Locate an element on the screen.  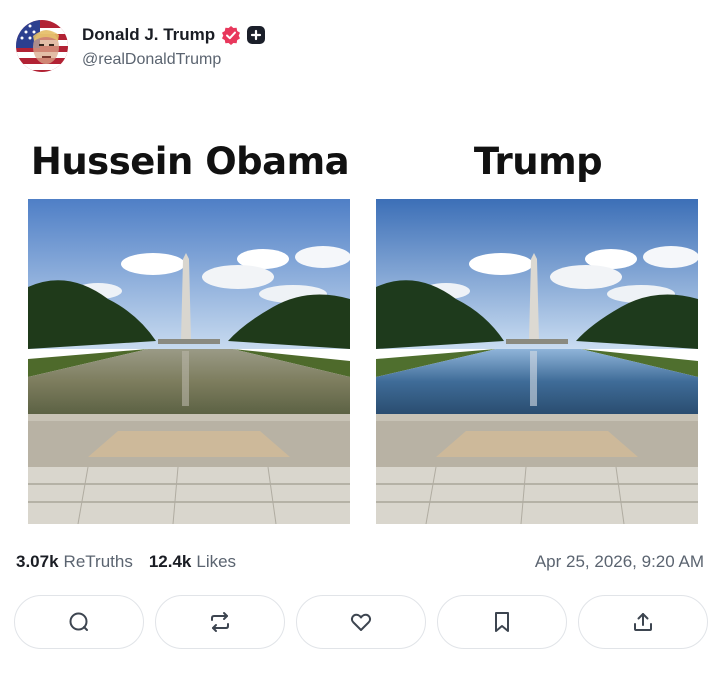
reply-icon is located at coordinates (78, 621).